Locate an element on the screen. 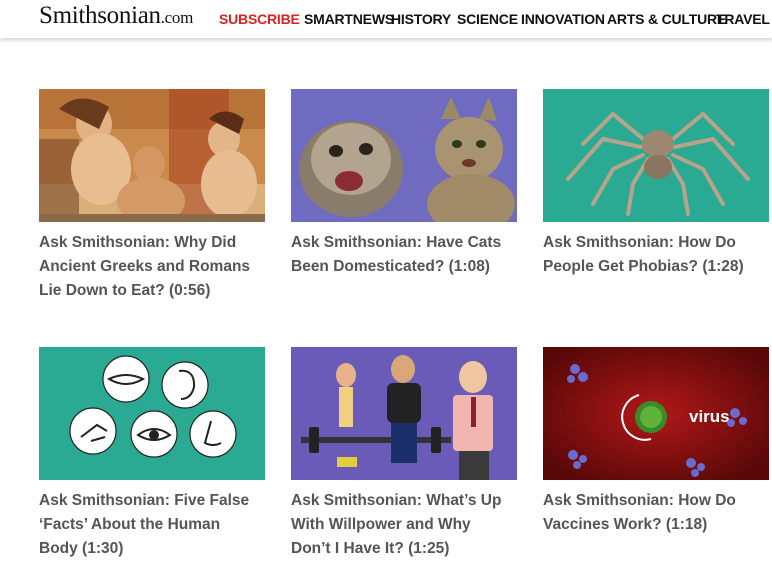  virus-label: virus is located at coordinates (709, 416).